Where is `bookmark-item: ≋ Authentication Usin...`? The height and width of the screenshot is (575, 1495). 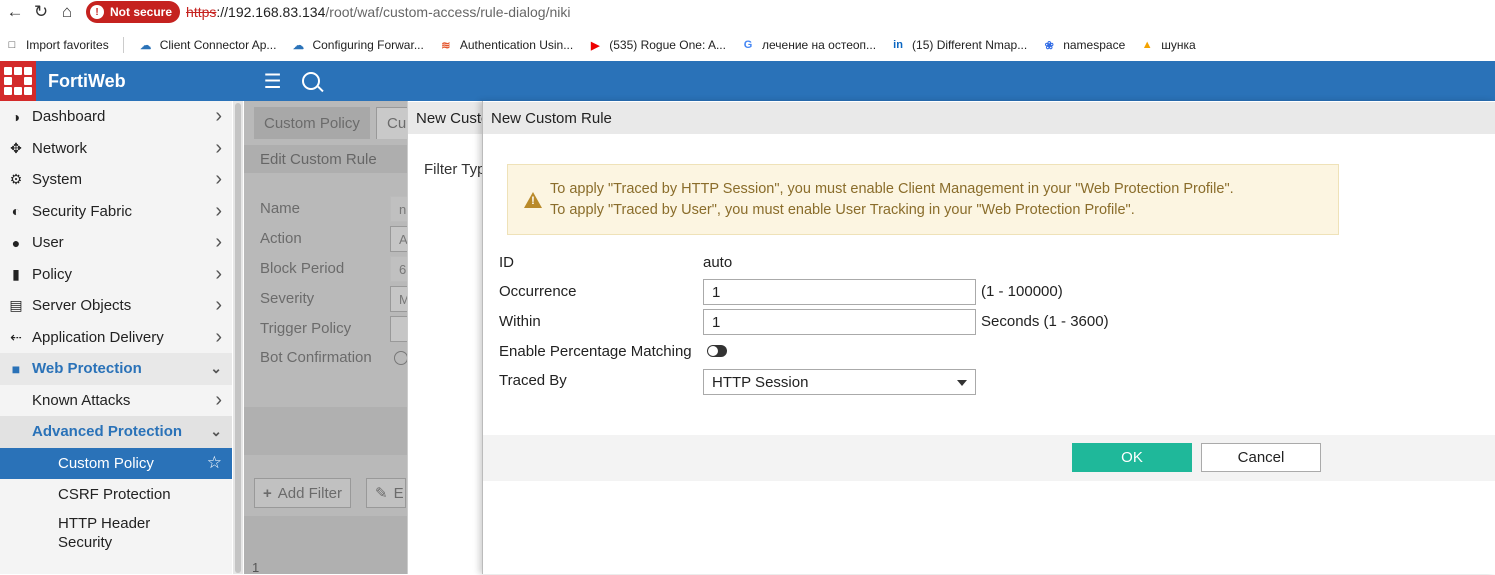
bookmark-item: ≋ Authentication Usin... is located at coordinates (505, 45).